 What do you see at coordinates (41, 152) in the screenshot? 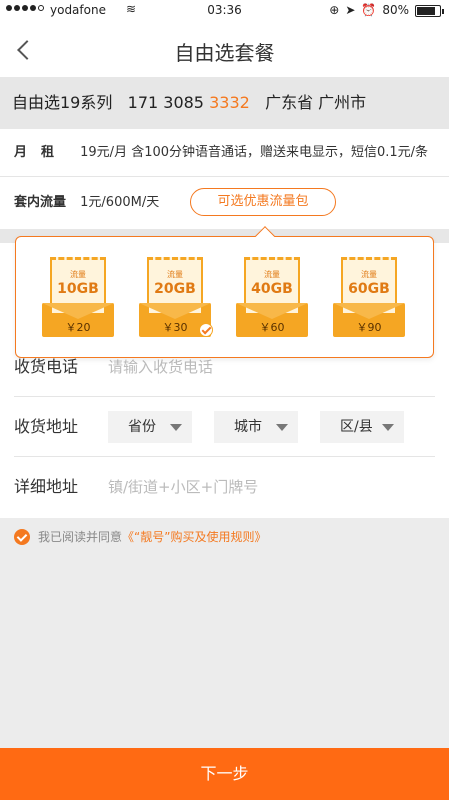
I see `rent-label: 月租` at bounding box center [41, 152].